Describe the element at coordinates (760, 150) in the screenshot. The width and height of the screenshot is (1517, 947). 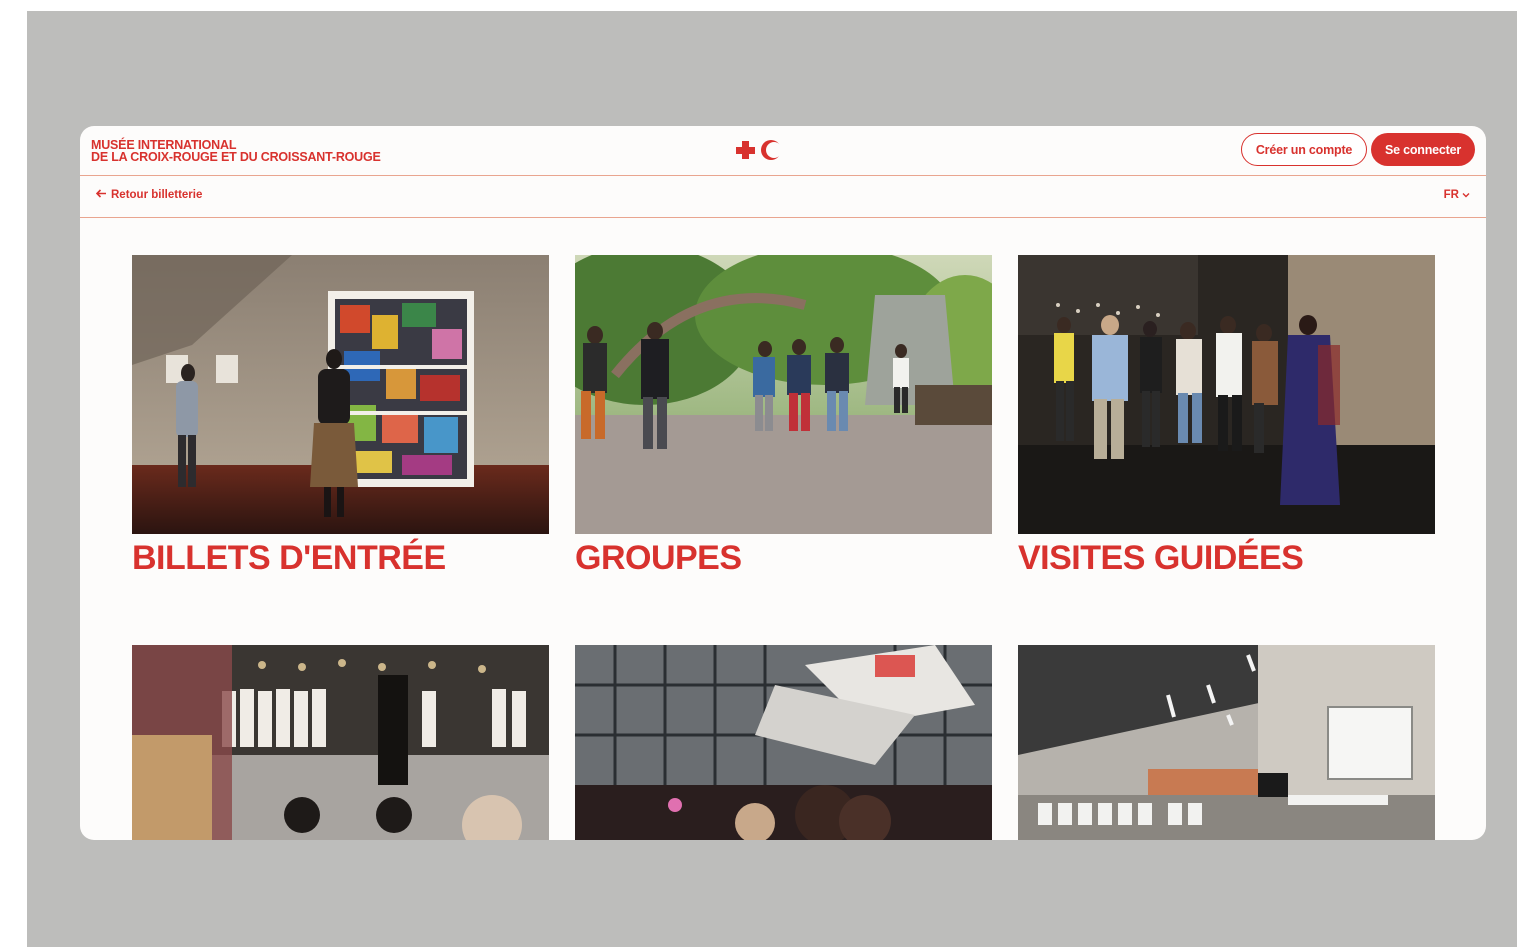
I see `red-cross-crescent-logo` at that location.